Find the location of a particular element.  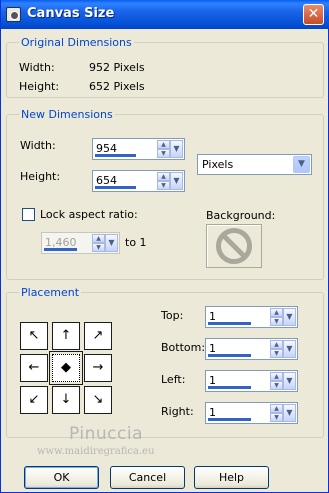

left-level-bar is located at coordinates (229, 387).